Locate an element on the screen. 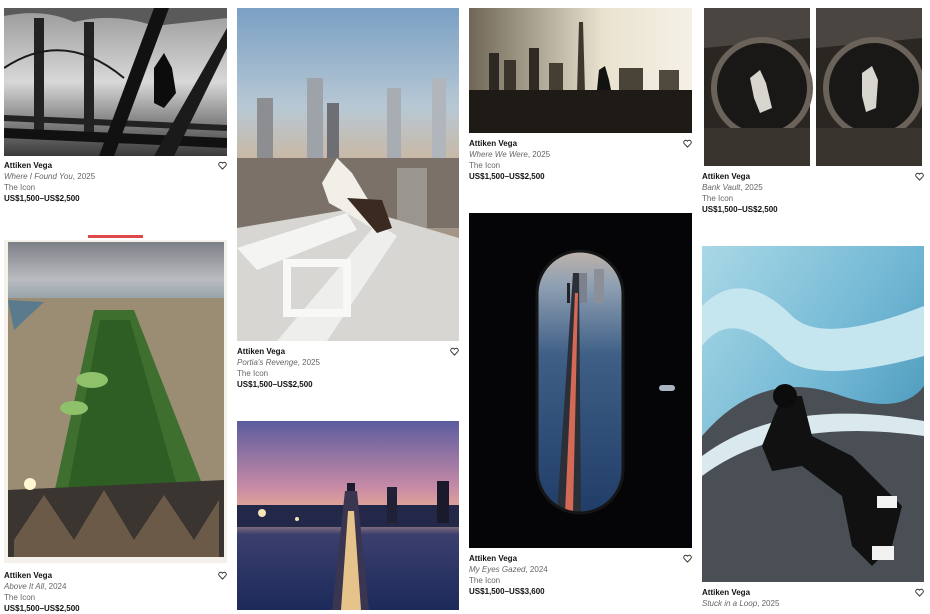 Image resolution: width=930 pixels, height=614 pixels. artwork-title-line: Portia's Revenge, 2025 is located at coordinates (346, 362).